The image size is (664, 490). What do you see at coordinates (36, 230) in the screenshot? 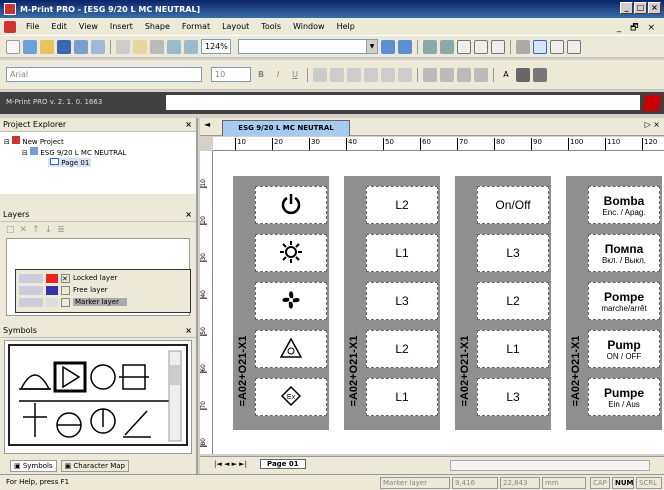
I see `move-up-icon: ↑` at bounding box center [36, 230].